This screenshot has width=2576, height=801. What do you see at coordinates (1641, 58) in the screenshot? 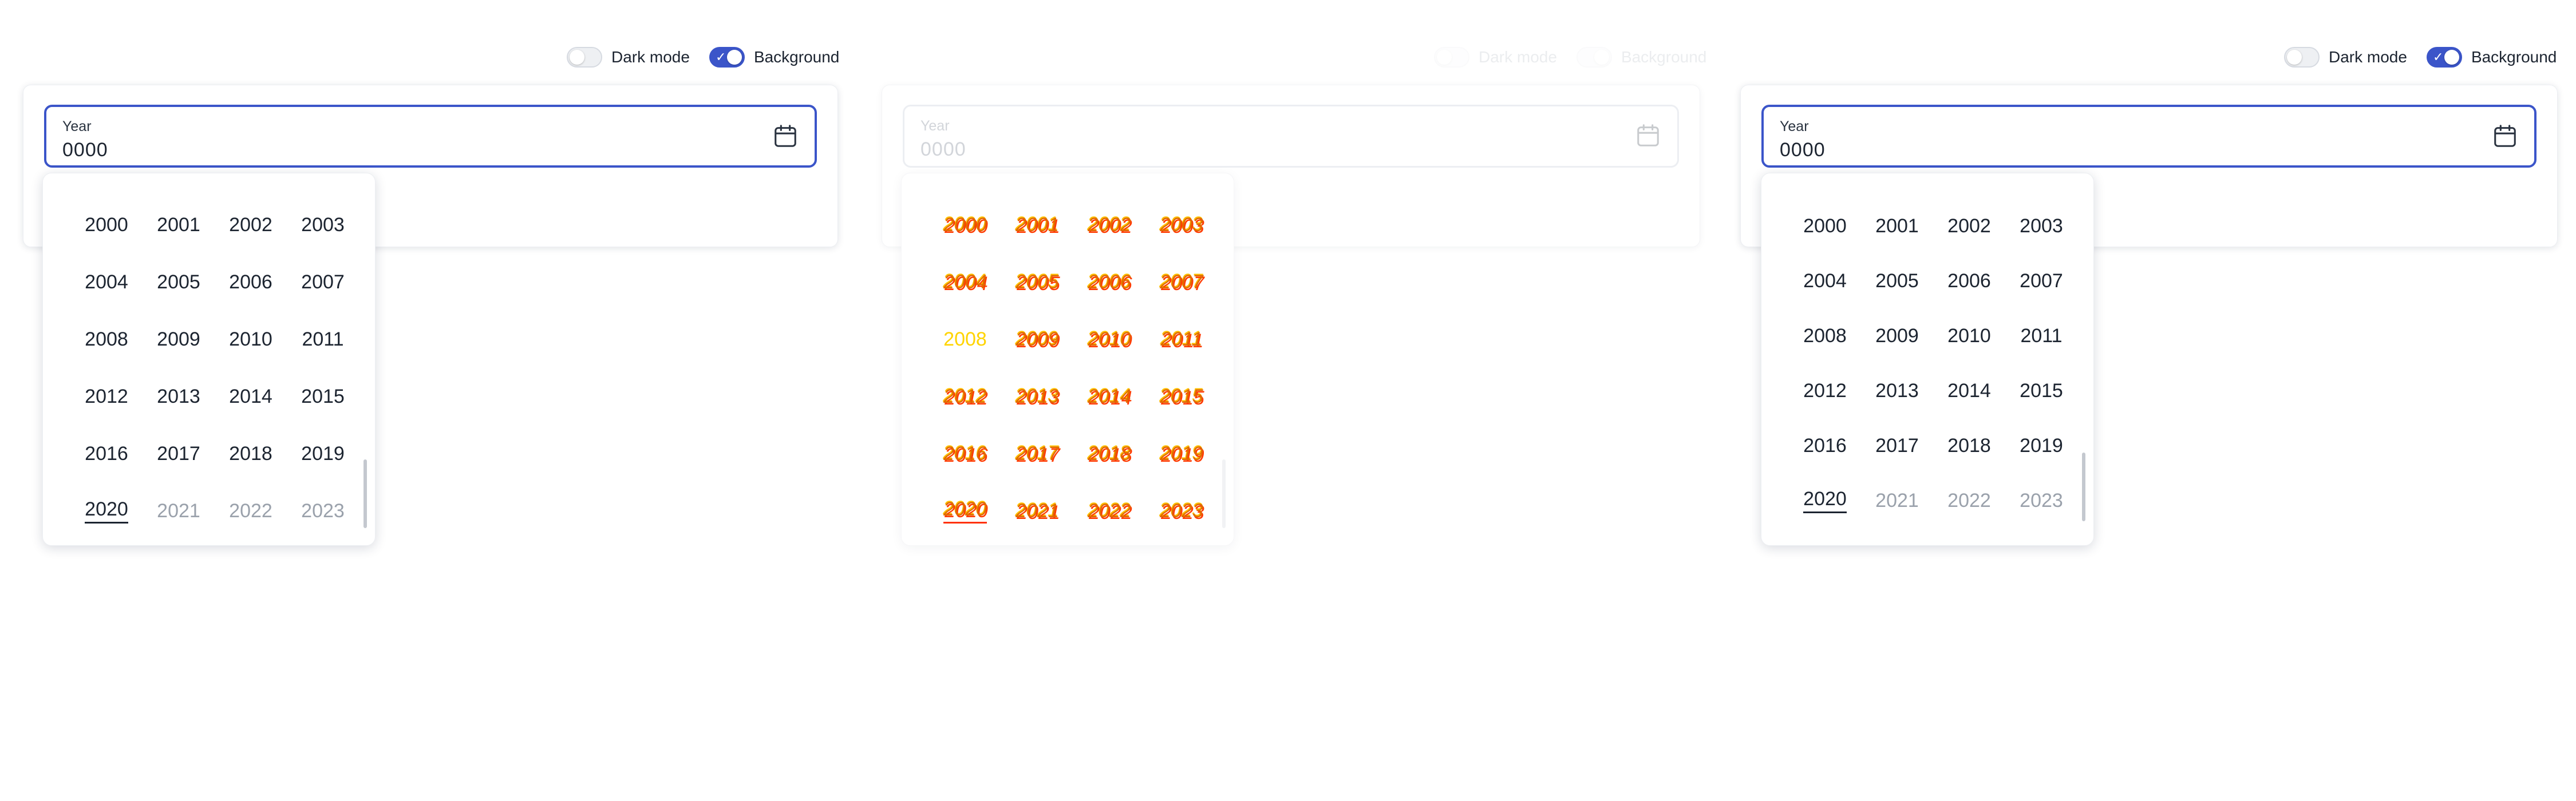
I see `background-toggle: Background` at bounding box center [1641, 58].